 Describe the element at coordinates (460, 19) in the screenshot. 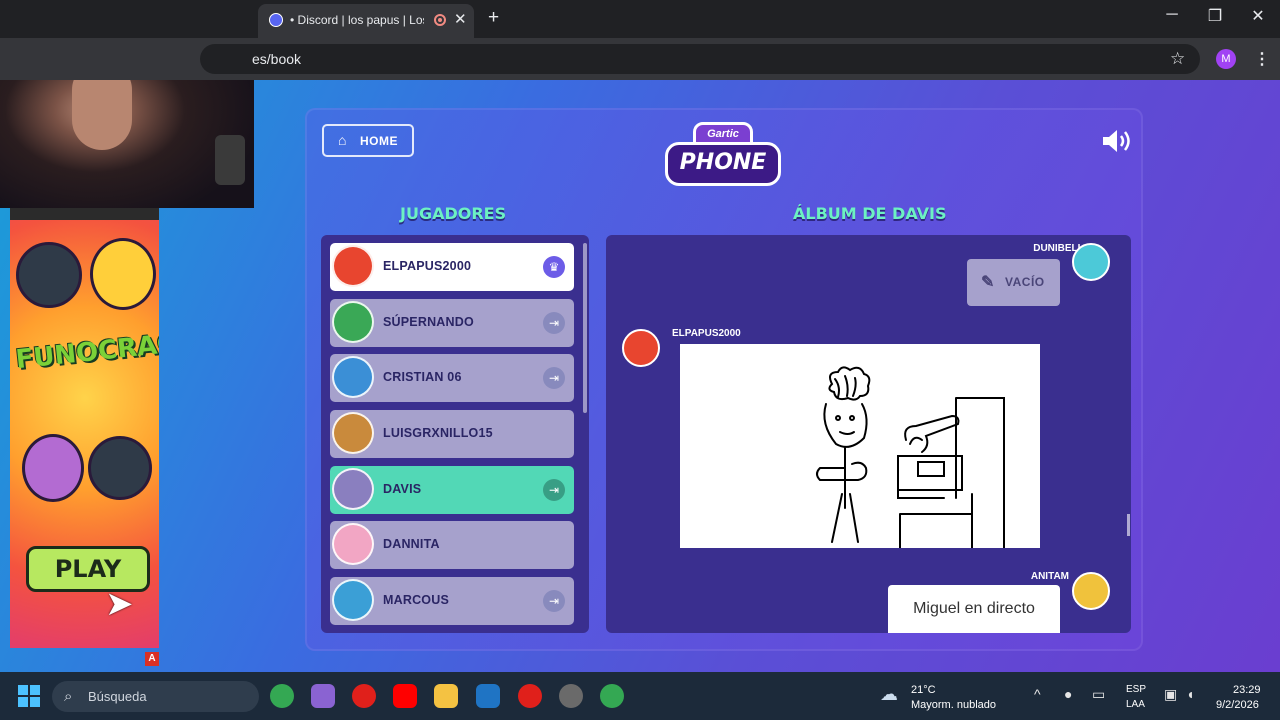

I see `tab-close-icon: ✕` at that location.